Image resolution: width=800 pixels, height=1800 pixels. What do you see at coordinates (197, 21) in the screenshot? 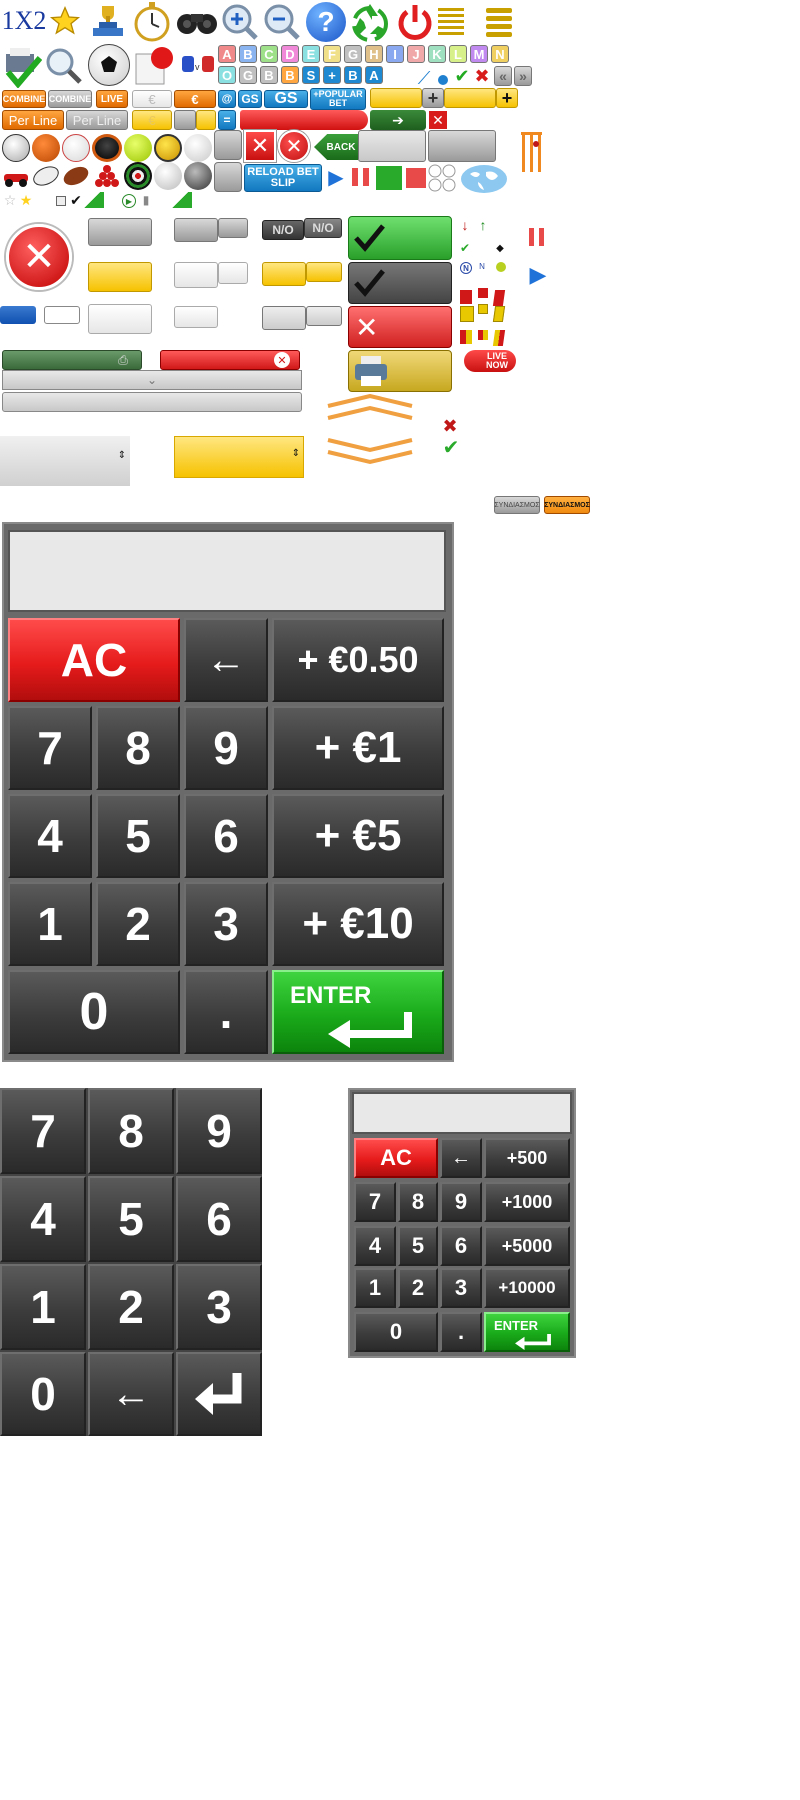
I see `binoculars-icon` at bounding box center [197, 21].